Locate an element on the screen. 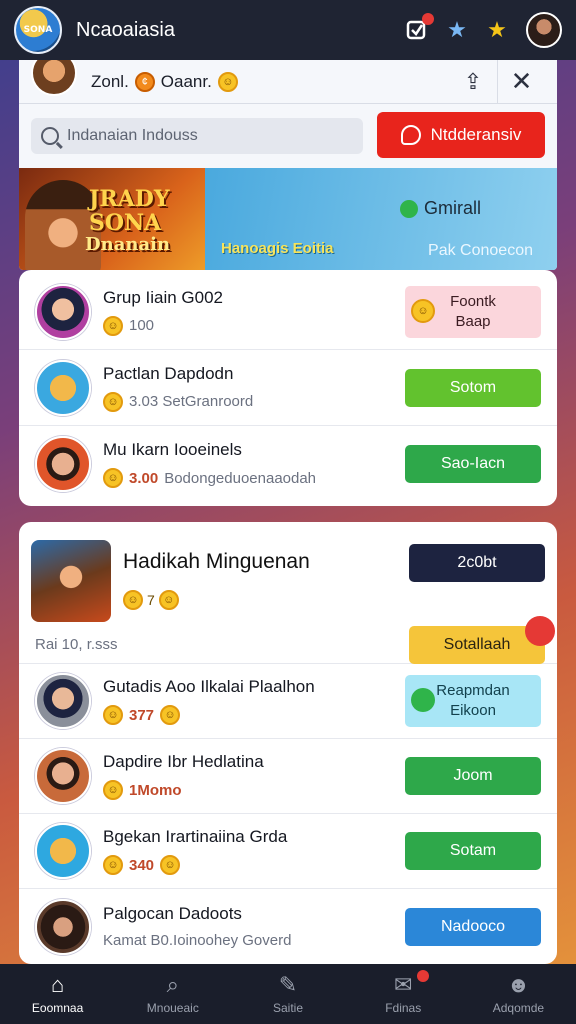 This screenshot has height=1024, width=576. coin-icon: ¢ is located at coordinates (144, 81).